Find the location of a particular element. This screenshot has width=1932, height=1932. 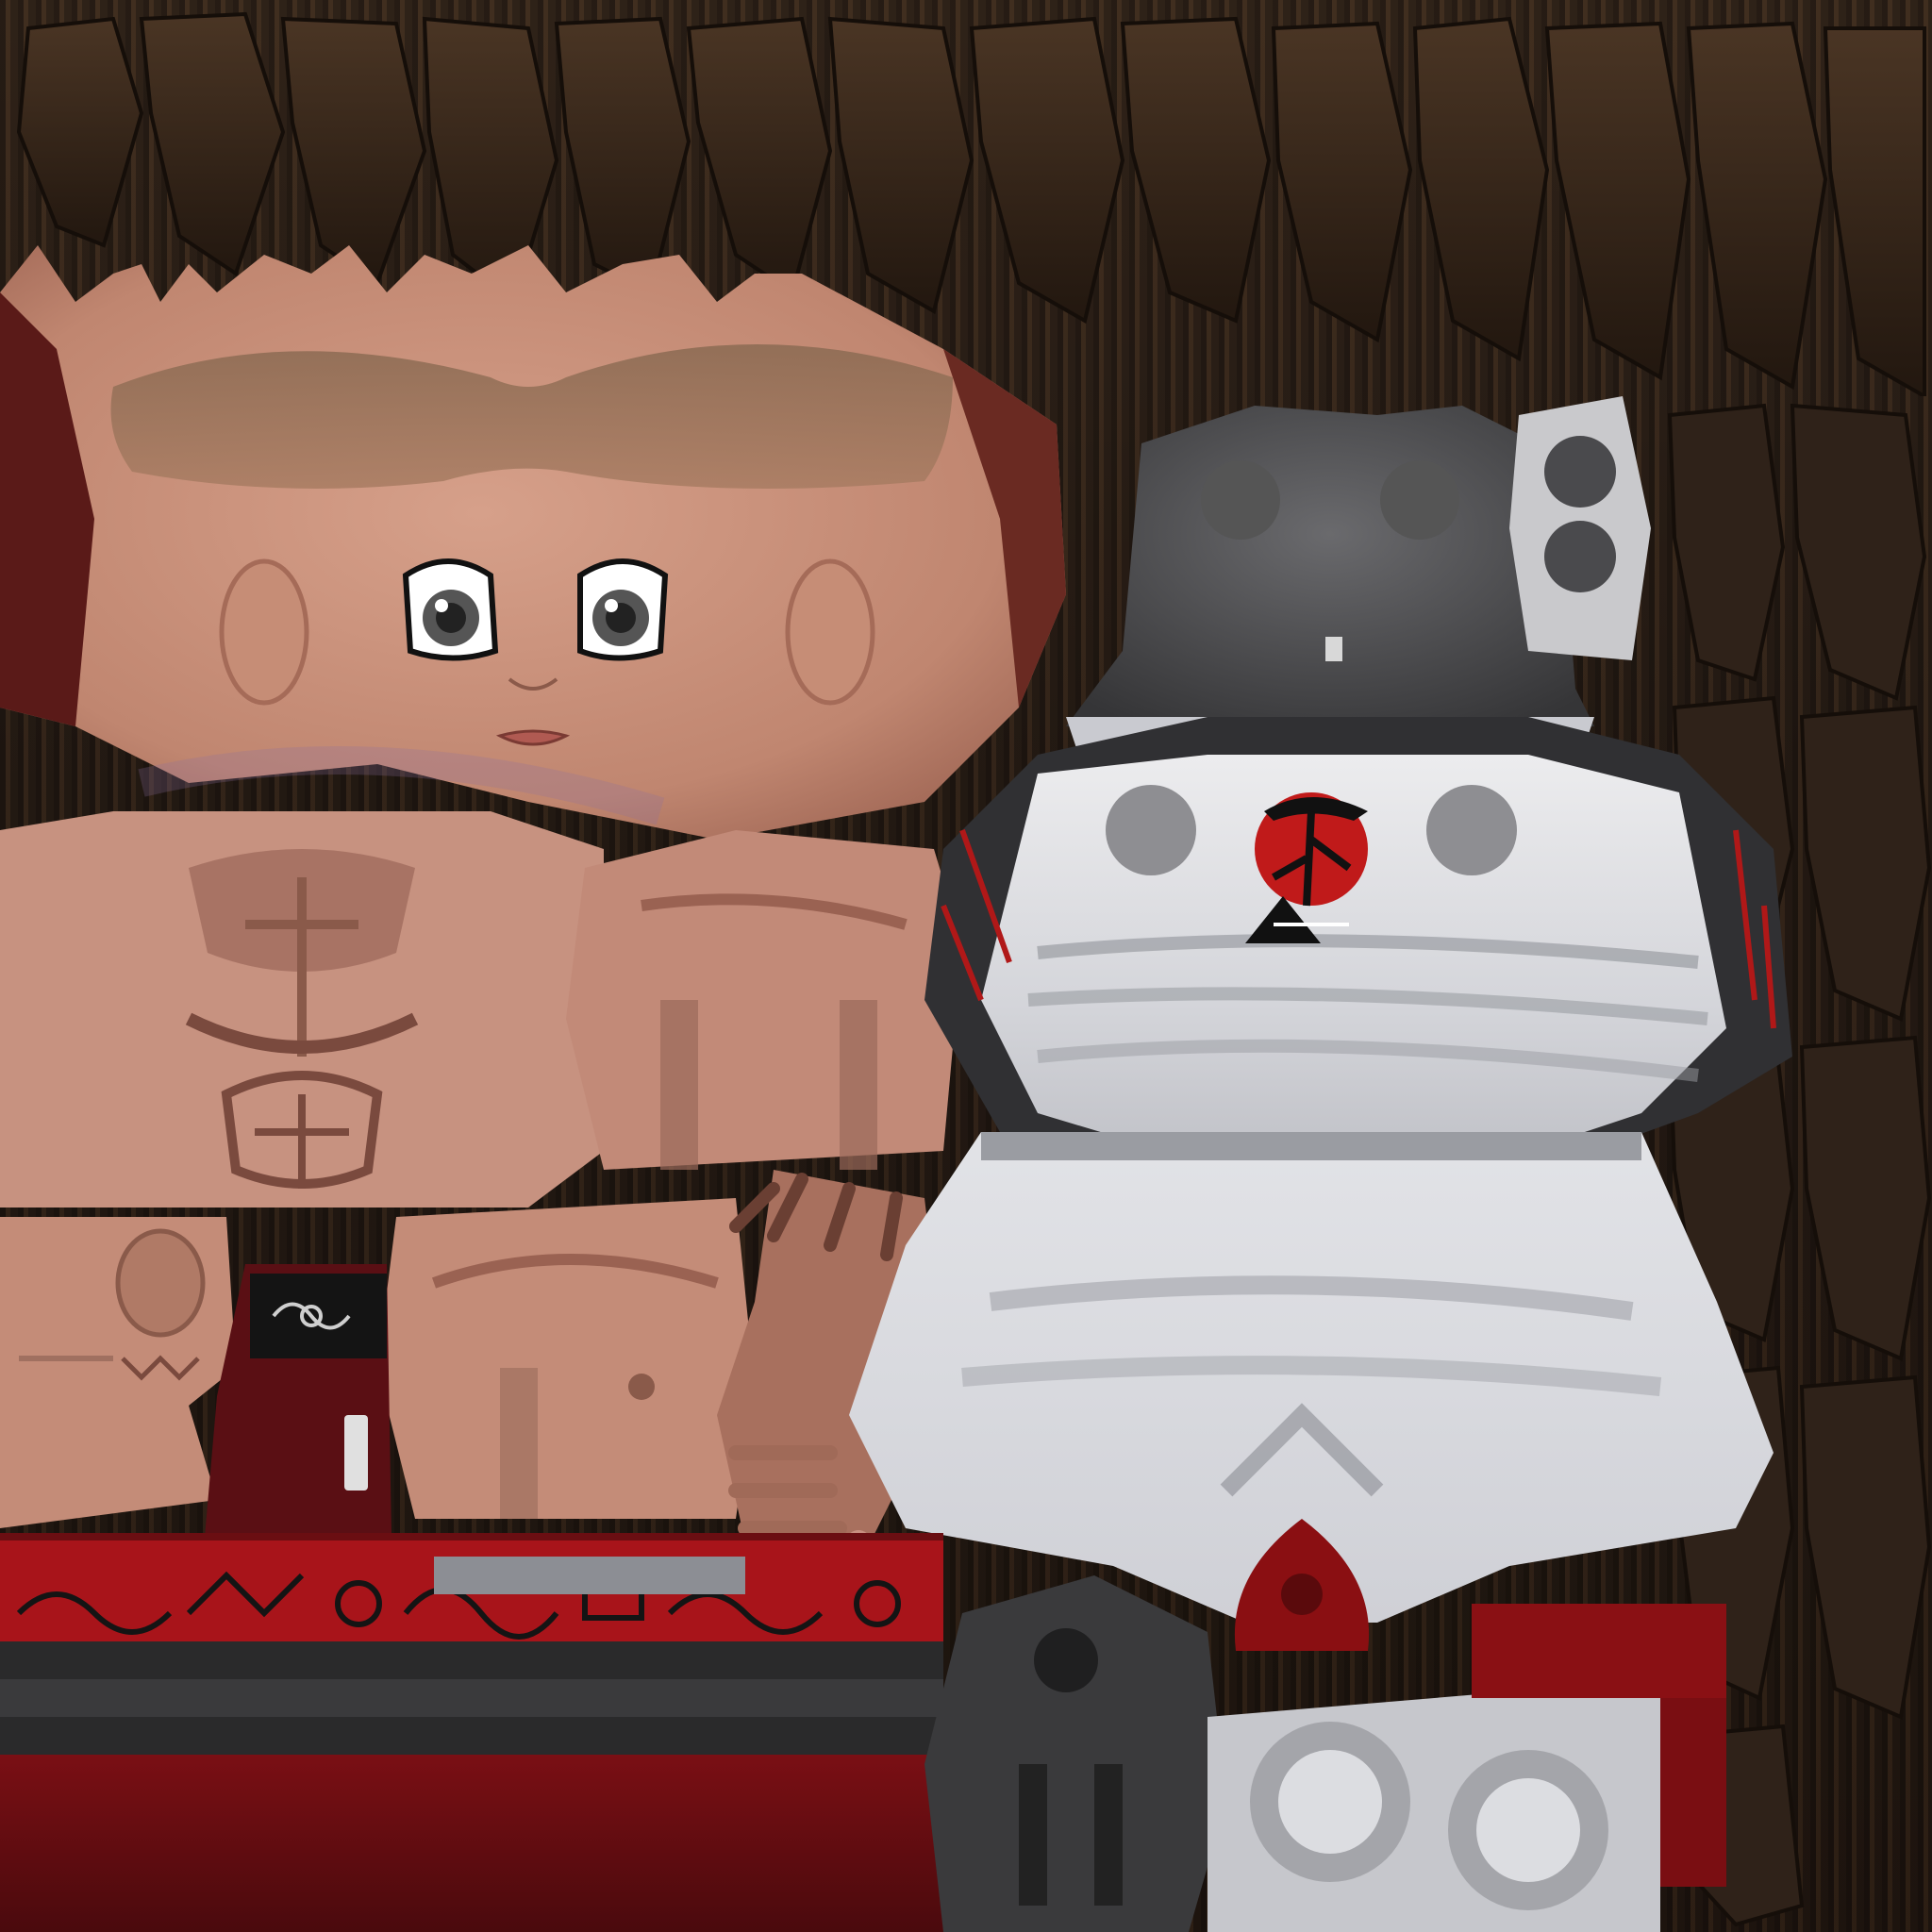

torso-back-island is located at coordinates (764, 1000).